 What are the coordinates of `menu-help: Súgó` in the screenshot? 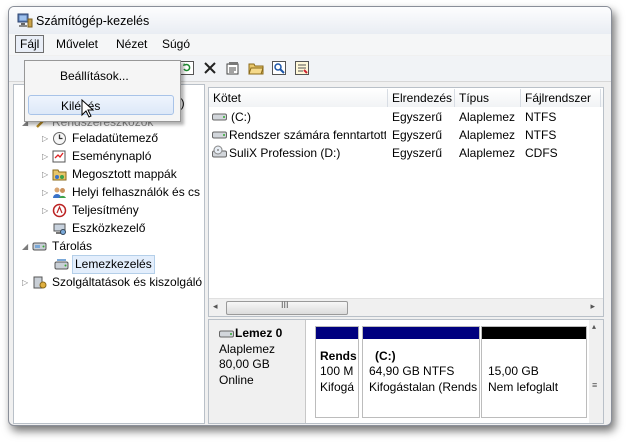 It's located at (176, 44).